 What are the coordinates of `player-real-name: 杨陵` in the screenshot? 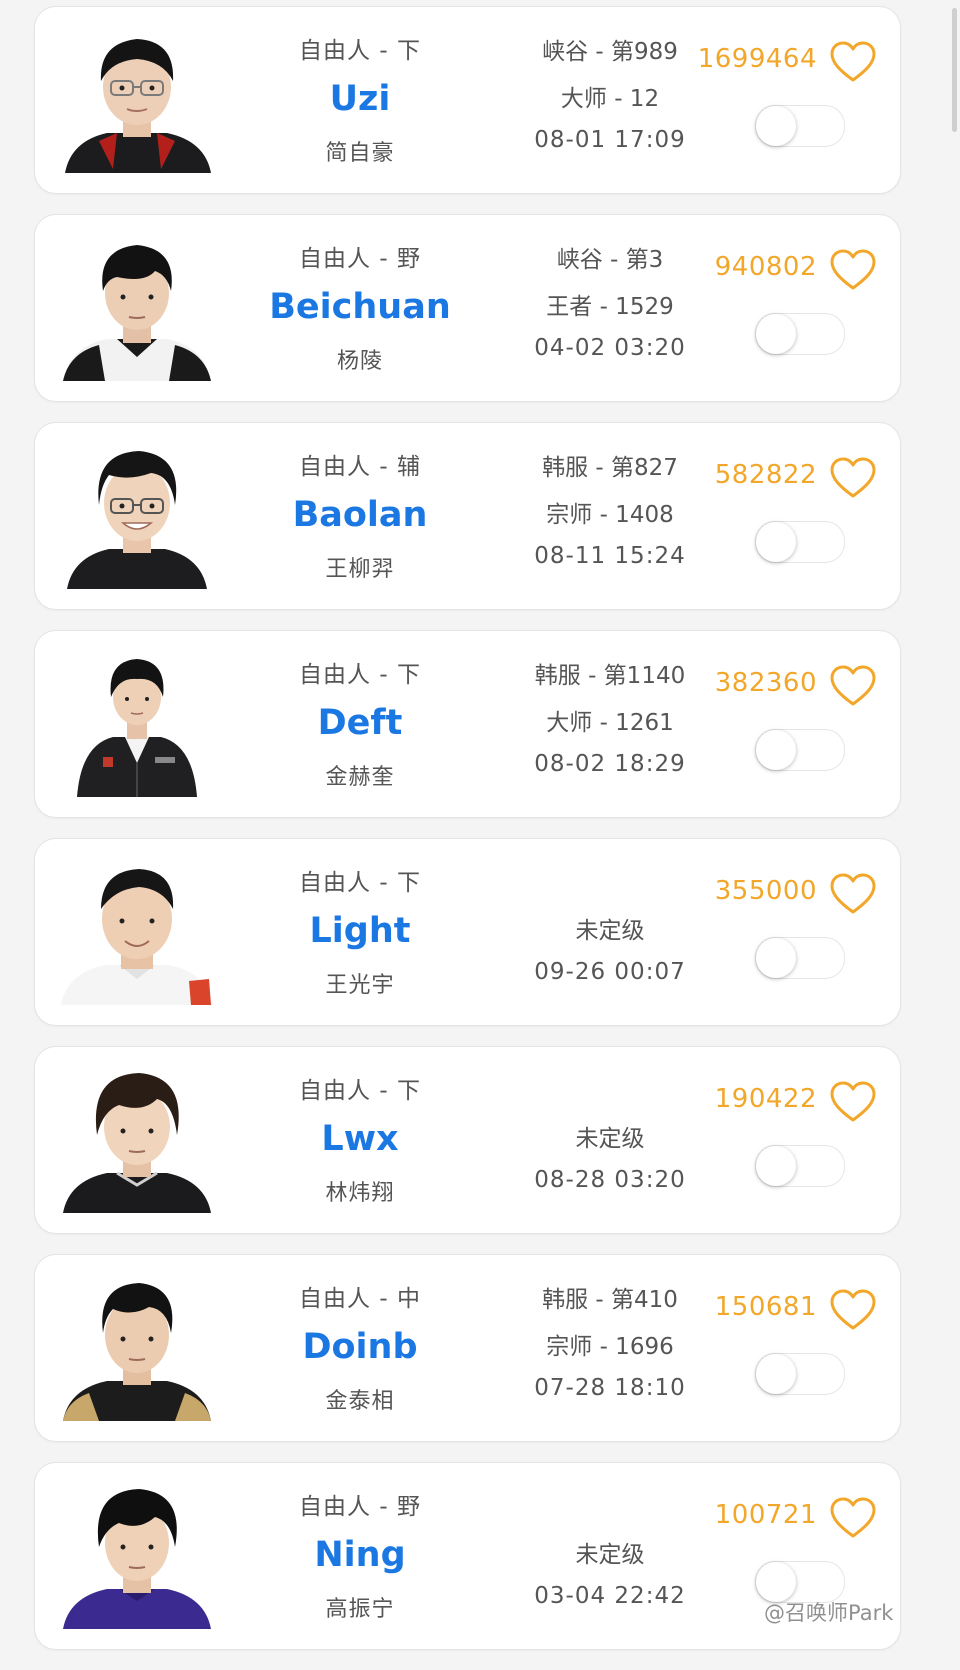 It's located at (359, 361).